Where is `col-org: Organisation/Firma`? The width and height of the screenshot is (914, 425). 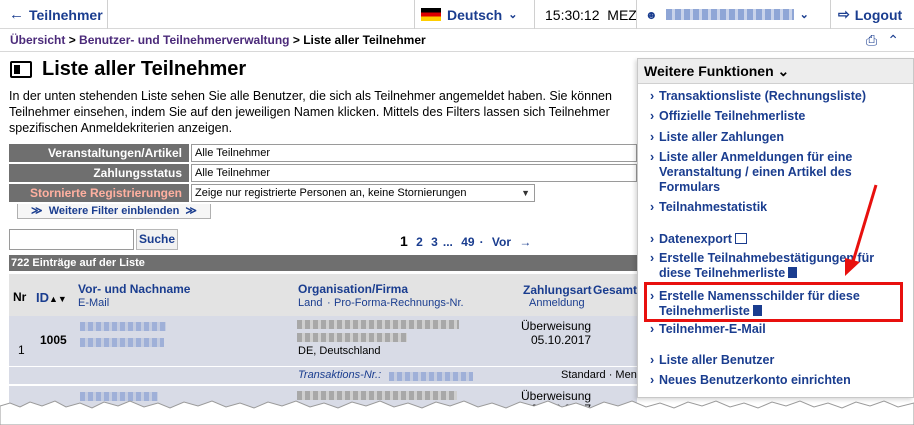 col-org: Organisation/Firma is located at coordinates (353, 289).